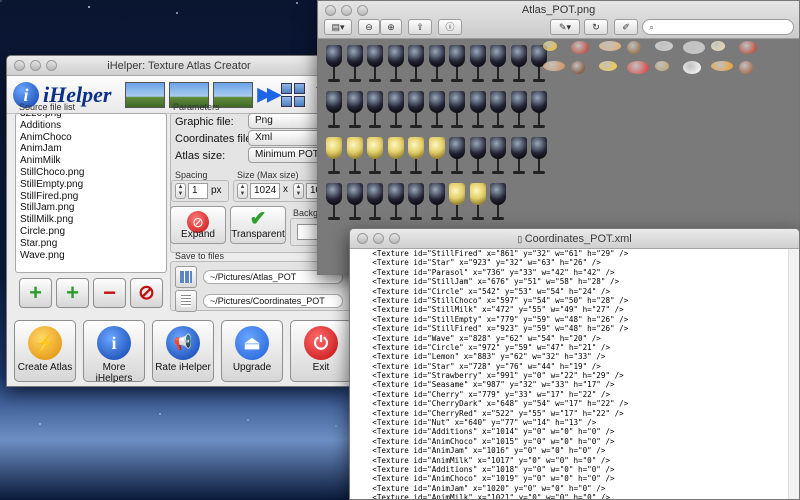 The image size is (800, 500). I want to click on file-list-item: AnimMilk, so click(91, 161).